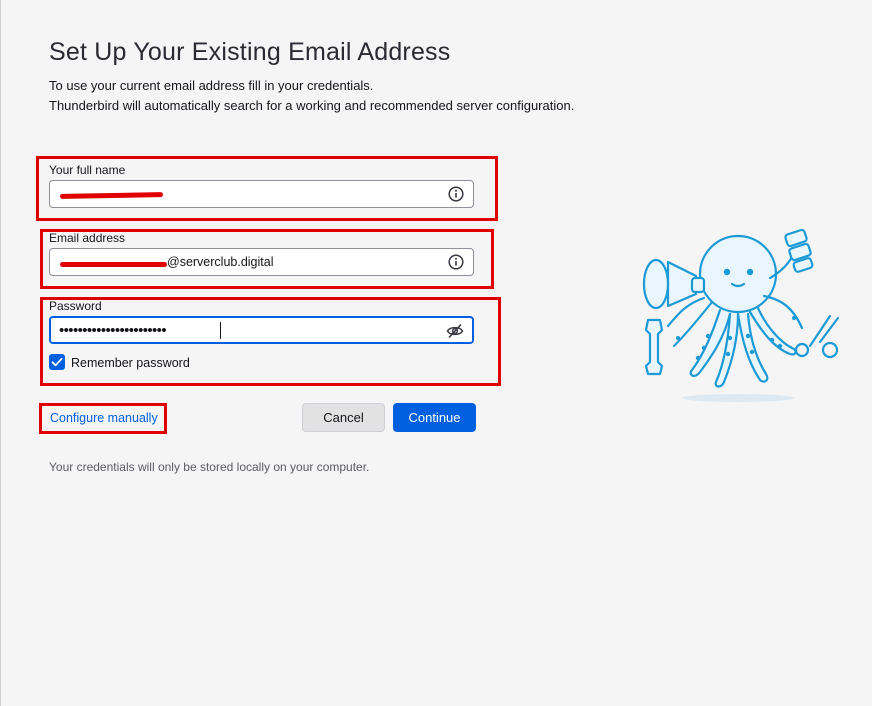  Describe the element at coordinates (0, 353) in the screenshot. I see `window-edge` at that location.